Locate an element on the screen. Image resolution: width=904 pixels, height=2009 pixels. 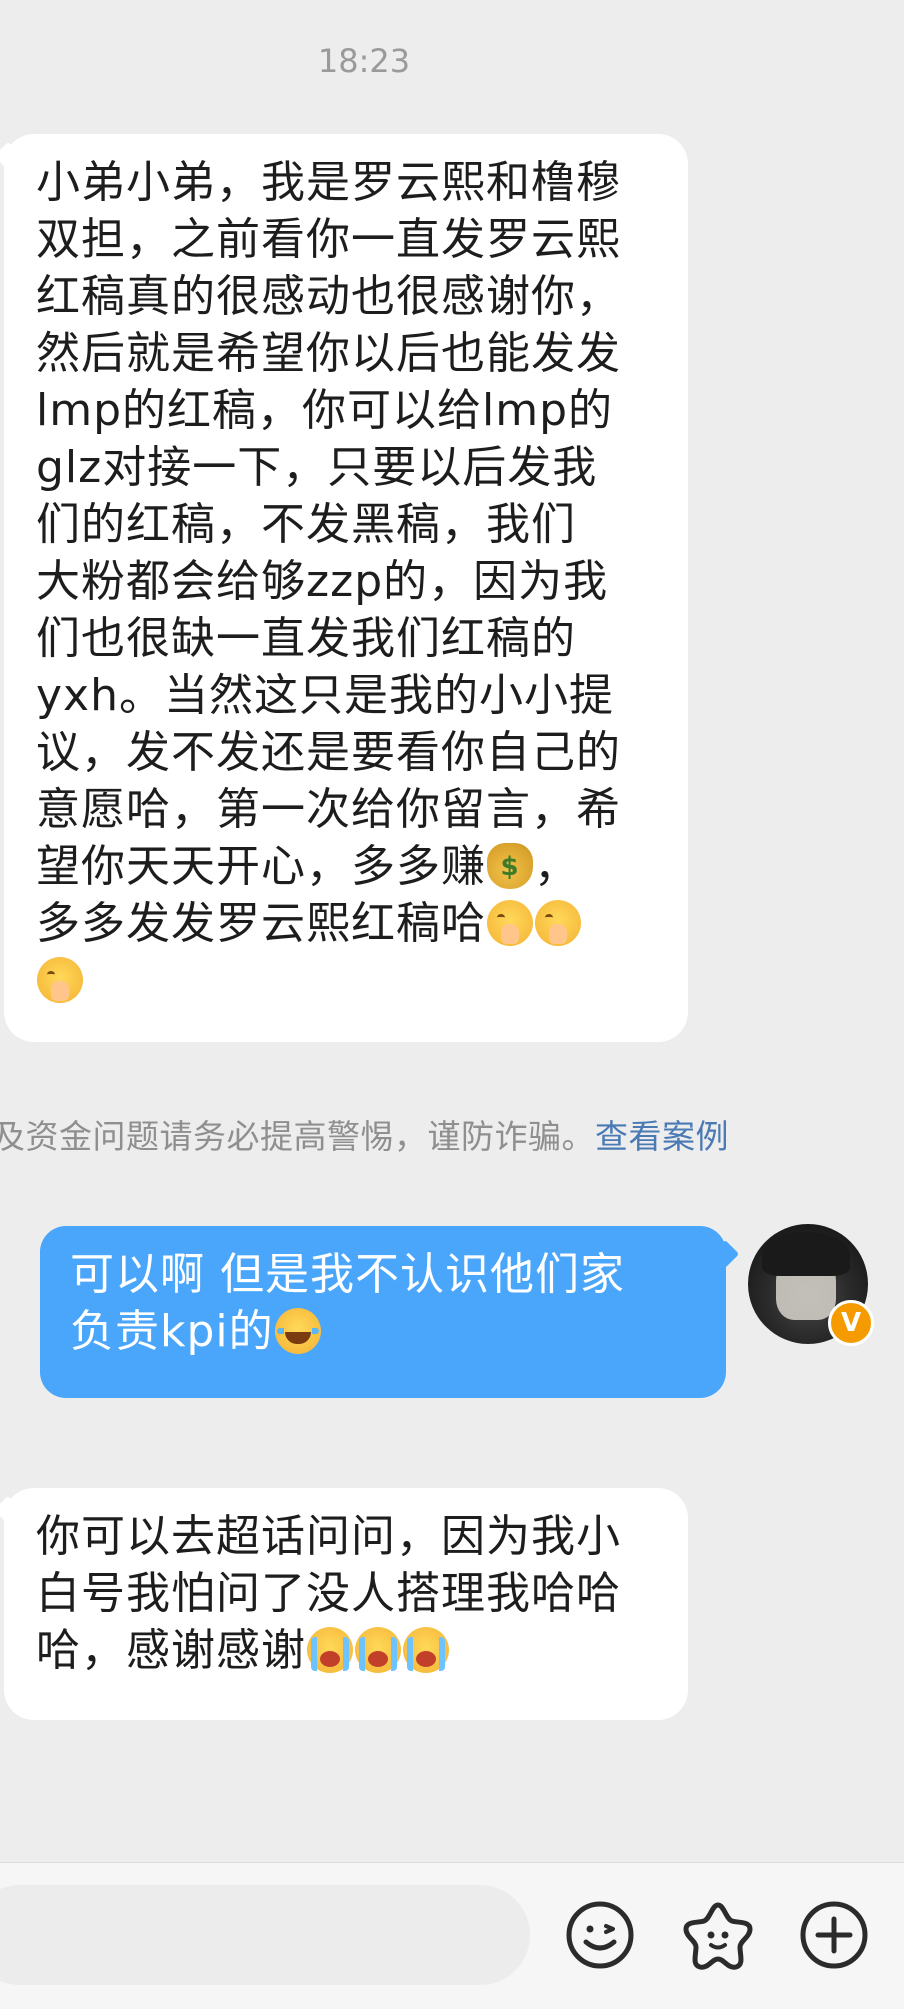
message-line-with-emoji: 多多发发罗云熙红稿哈 is located at coordinates (352, 923).